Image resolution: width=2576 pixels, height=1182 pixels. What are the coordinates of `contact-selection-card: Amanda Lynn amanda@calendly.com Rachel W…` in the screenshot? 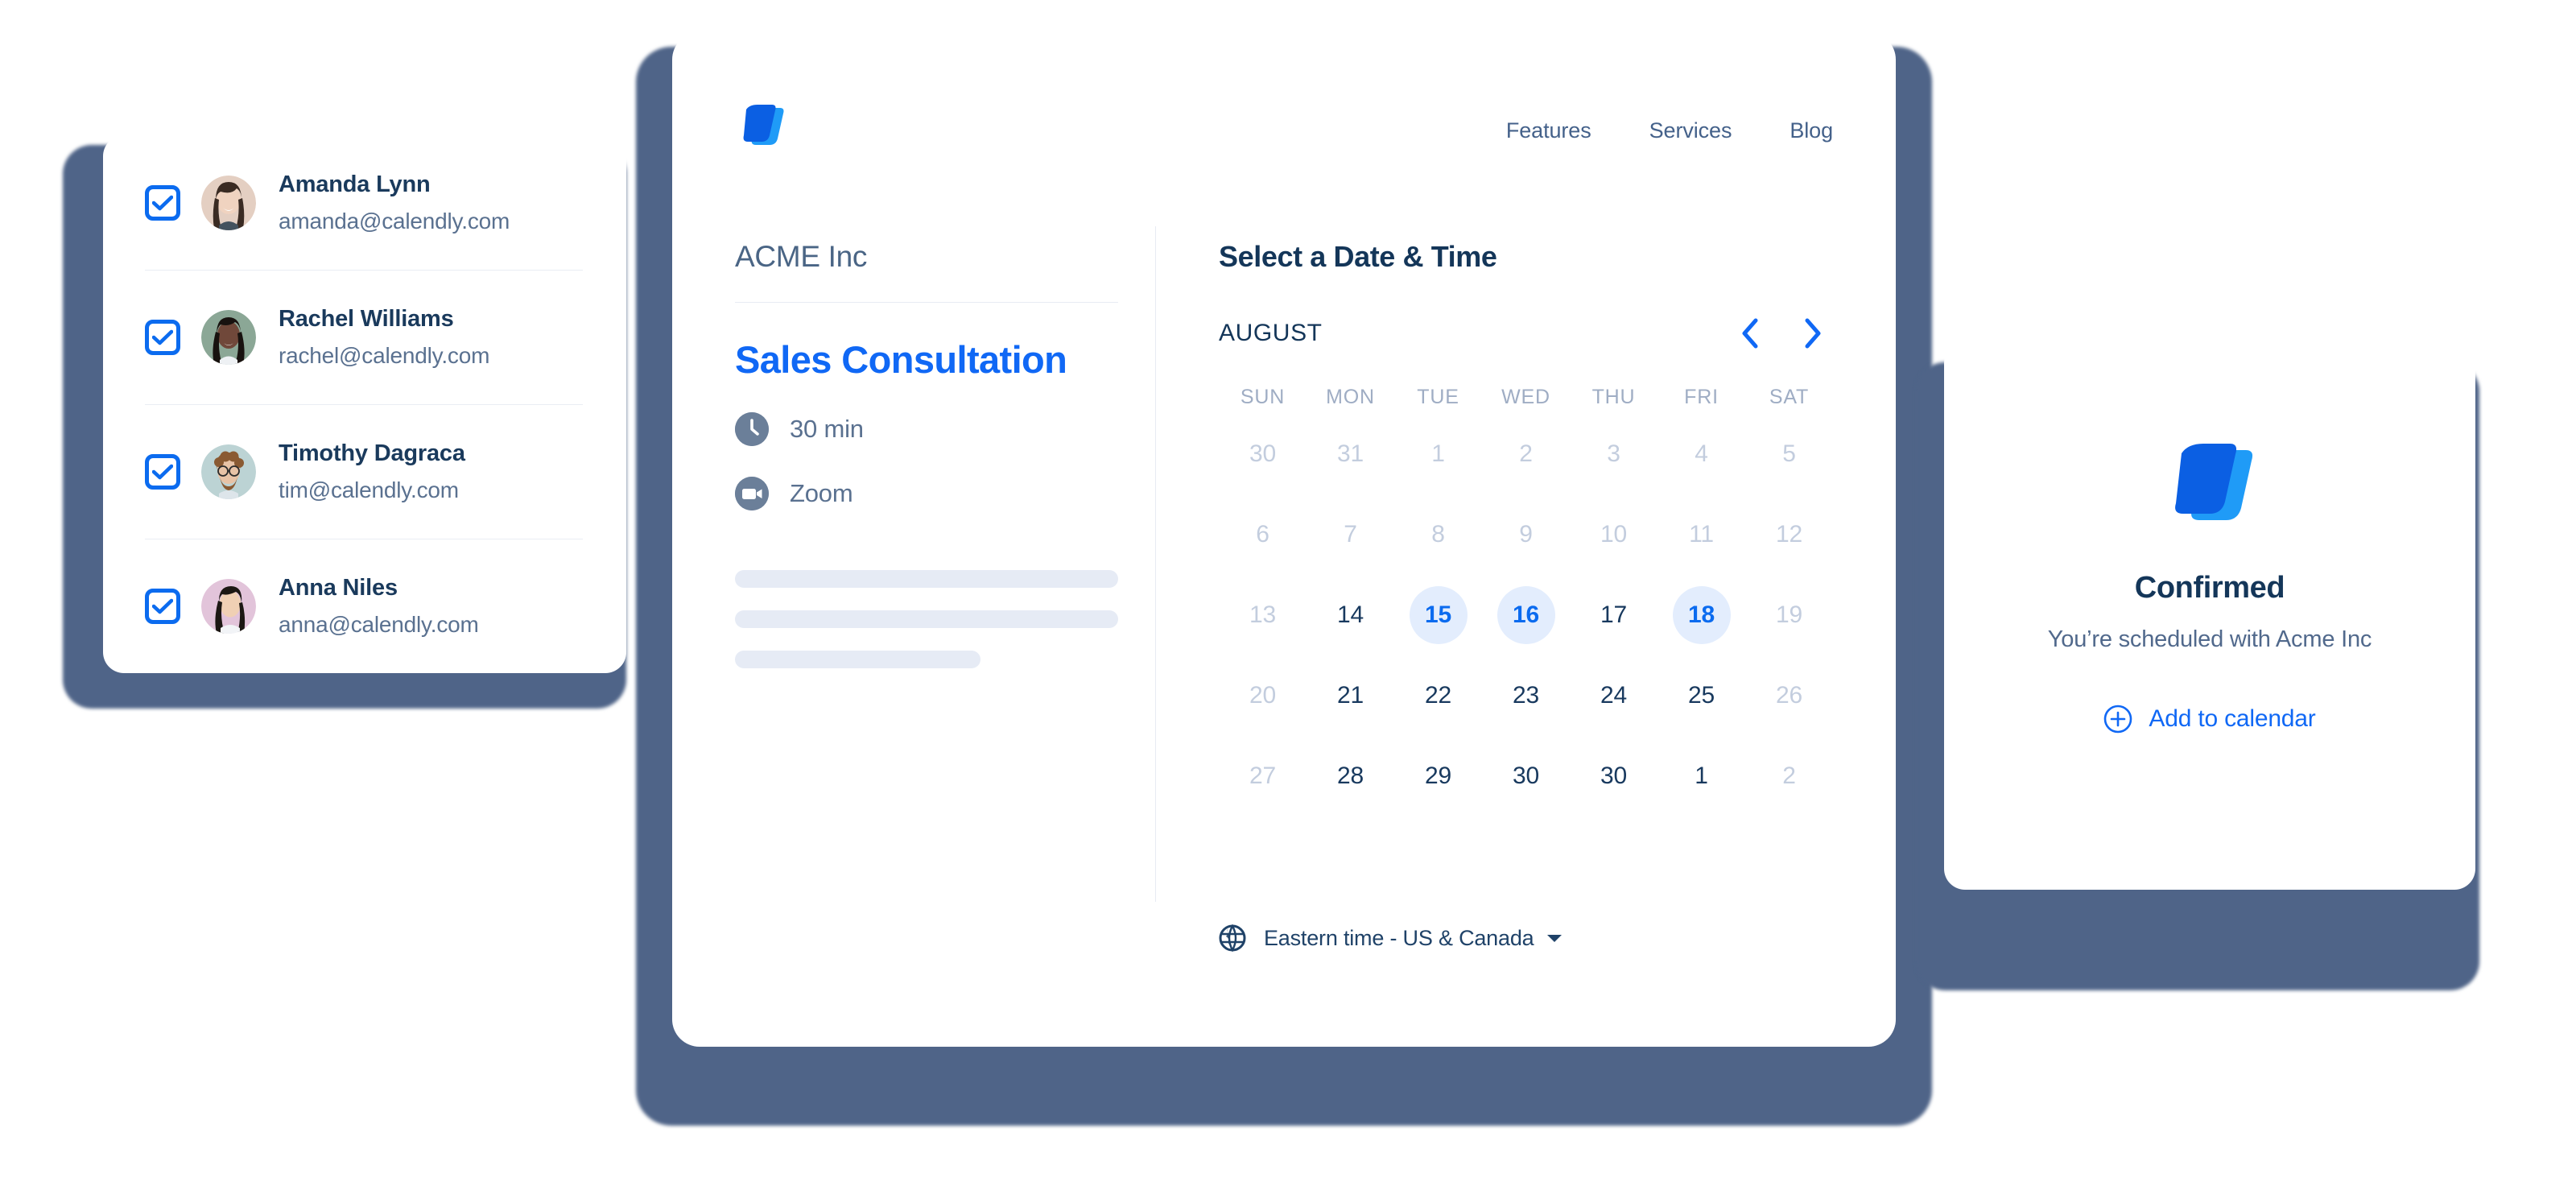 It's located at (364, 404).